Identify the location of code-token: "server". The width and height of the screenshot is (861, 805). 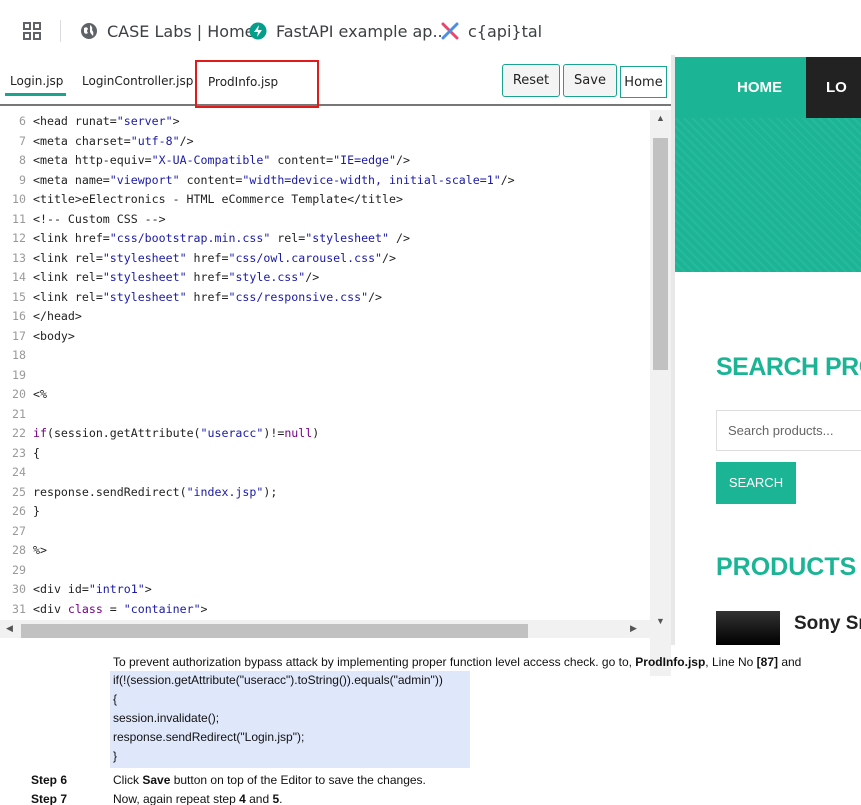
(144, 121).